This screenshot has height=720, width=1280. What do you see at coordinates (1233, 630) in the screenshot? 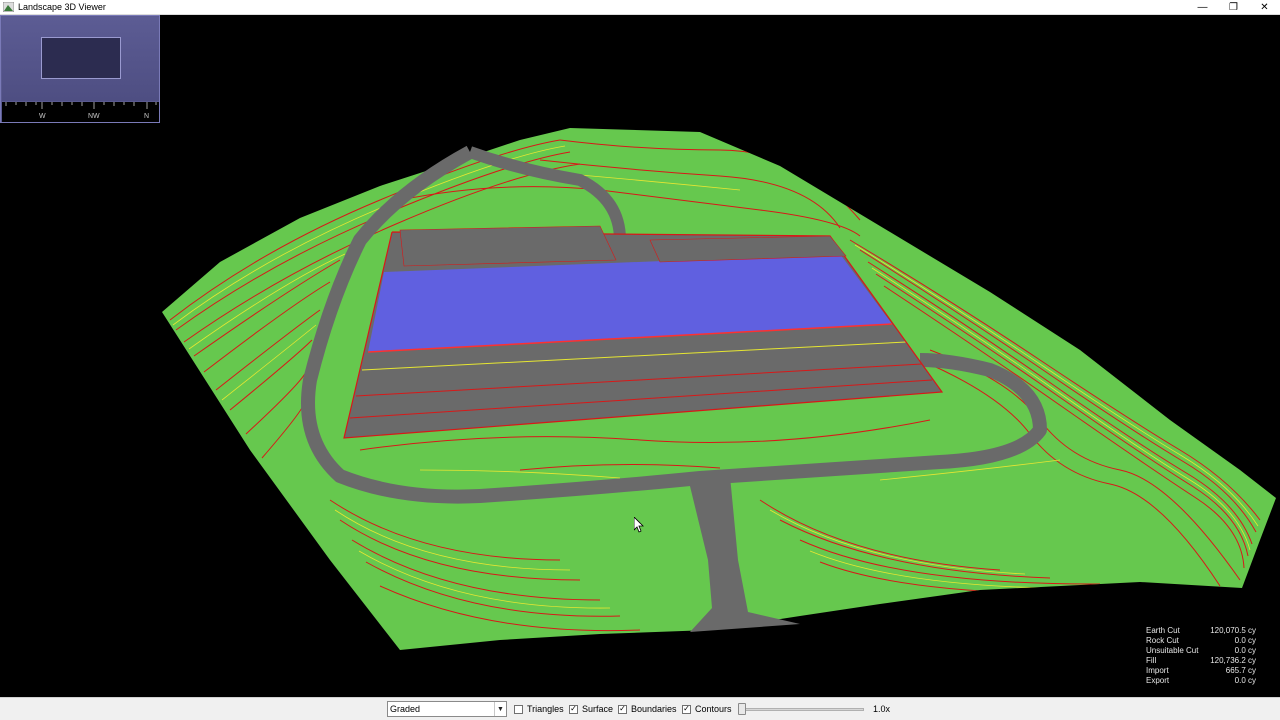
I see `quantity-value: 120,070.5 cy` at bounding box center [1233, 630].